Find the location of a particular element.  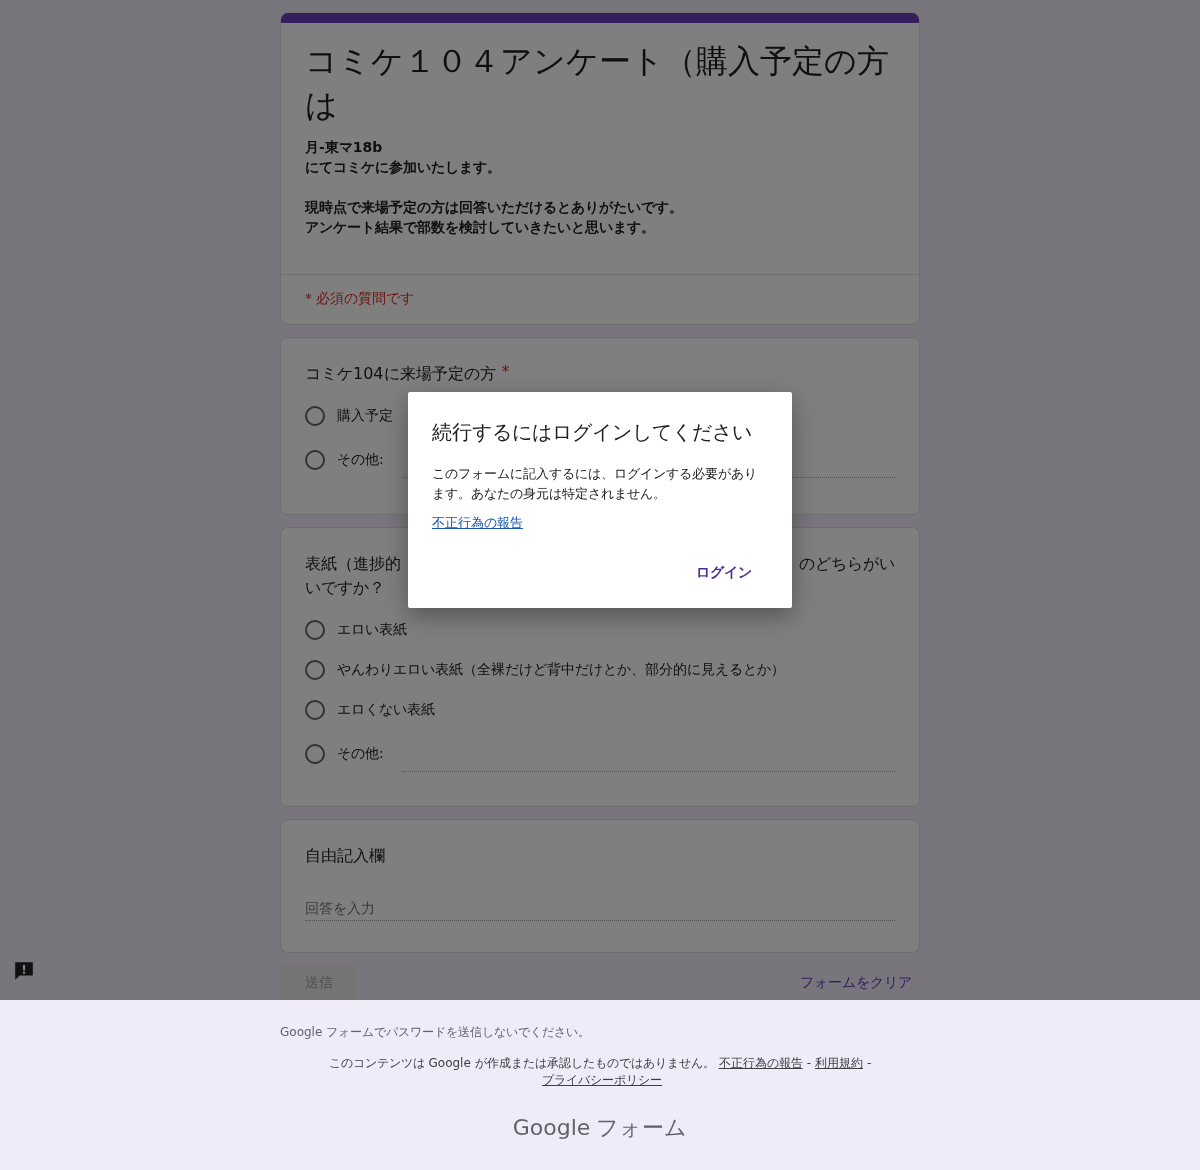

question-title: 自由記入欄 is located at coordinates (345, 856).